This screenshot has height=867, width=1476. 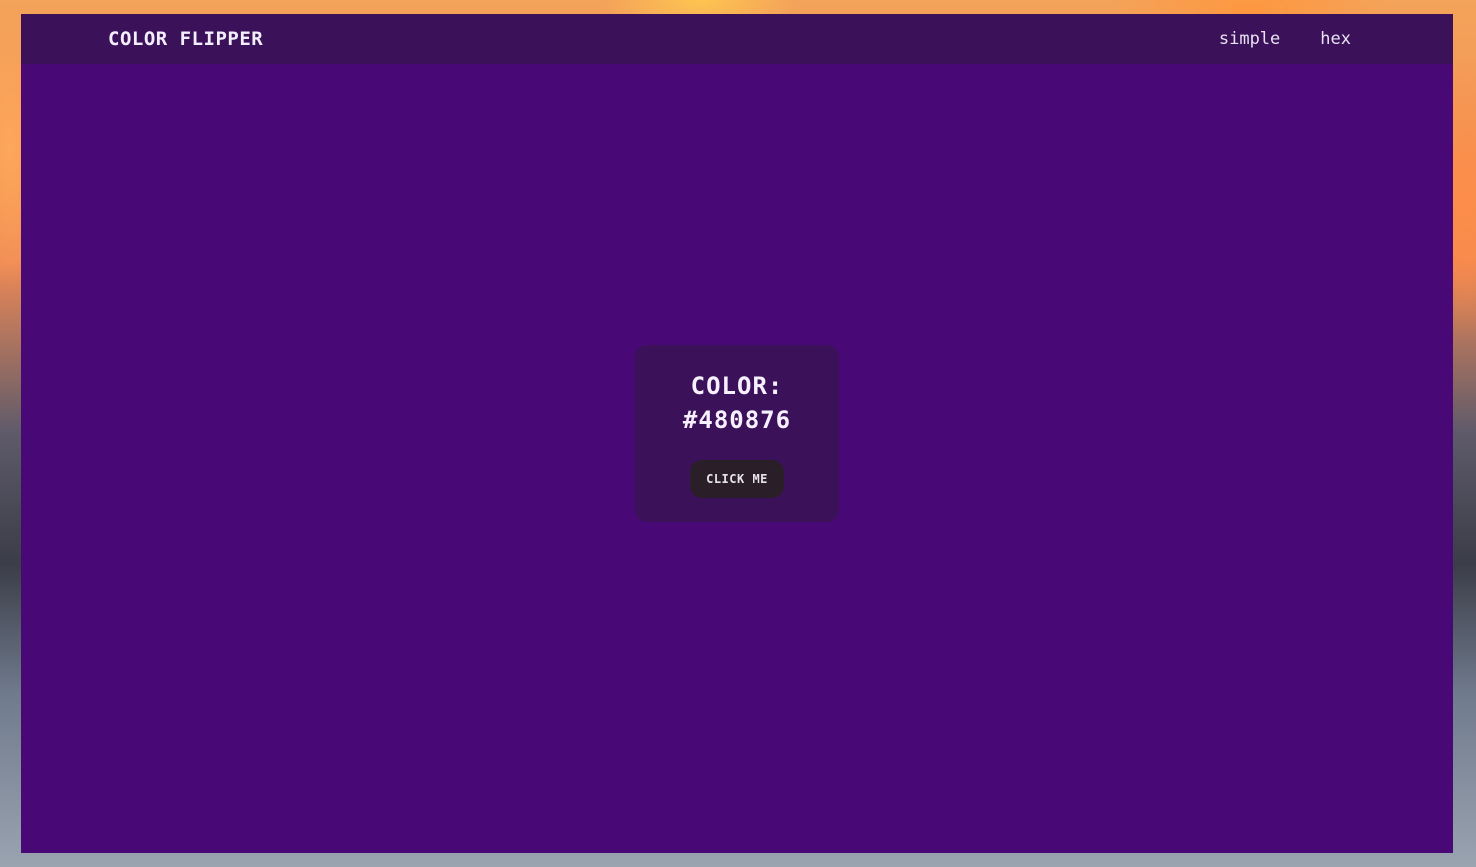 What do you see at coordinates (185, 39) in the screenshot?
I see `brand-title: COLOR FLIPPER` at bounding box center [185, 39].